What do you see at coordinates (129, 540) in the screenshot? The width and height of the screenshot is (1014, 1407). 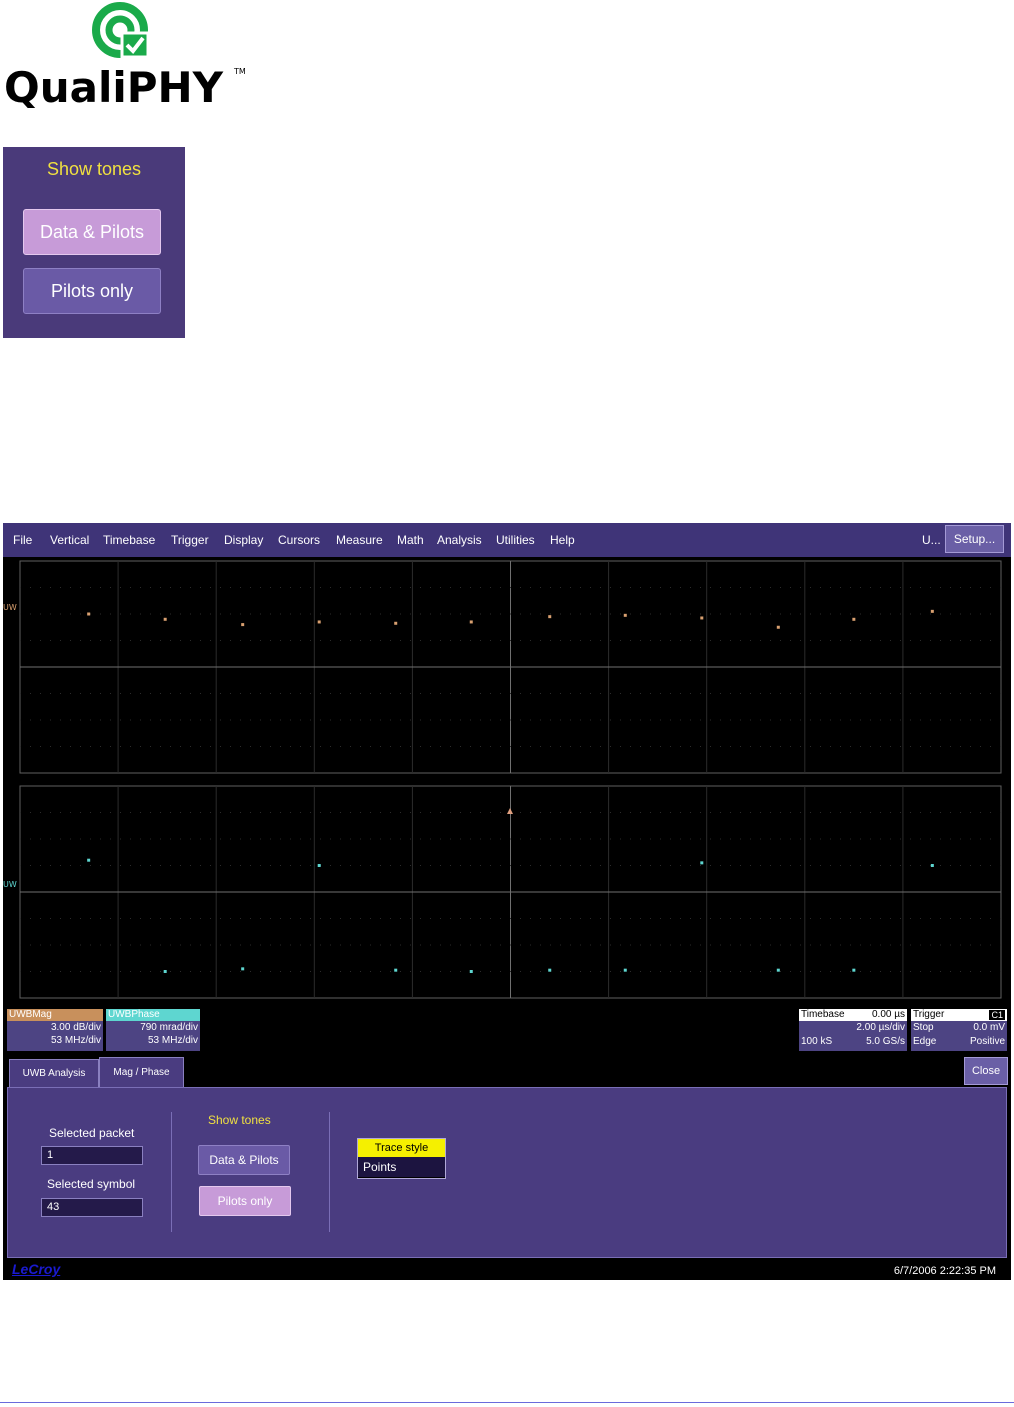 I see `menu-timebase: Timebase` at bounding box center [129, 540].